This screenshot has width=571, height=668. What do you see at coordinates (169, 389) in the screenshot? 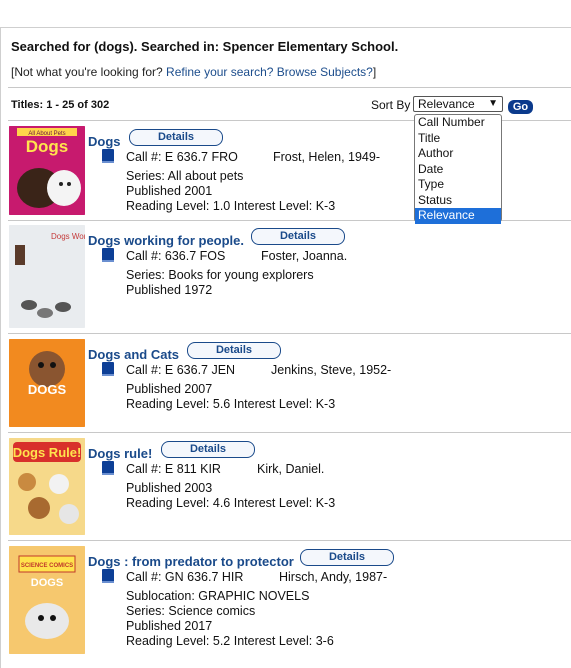
I see `published: Published 2007` at bounding box center [169, 389].